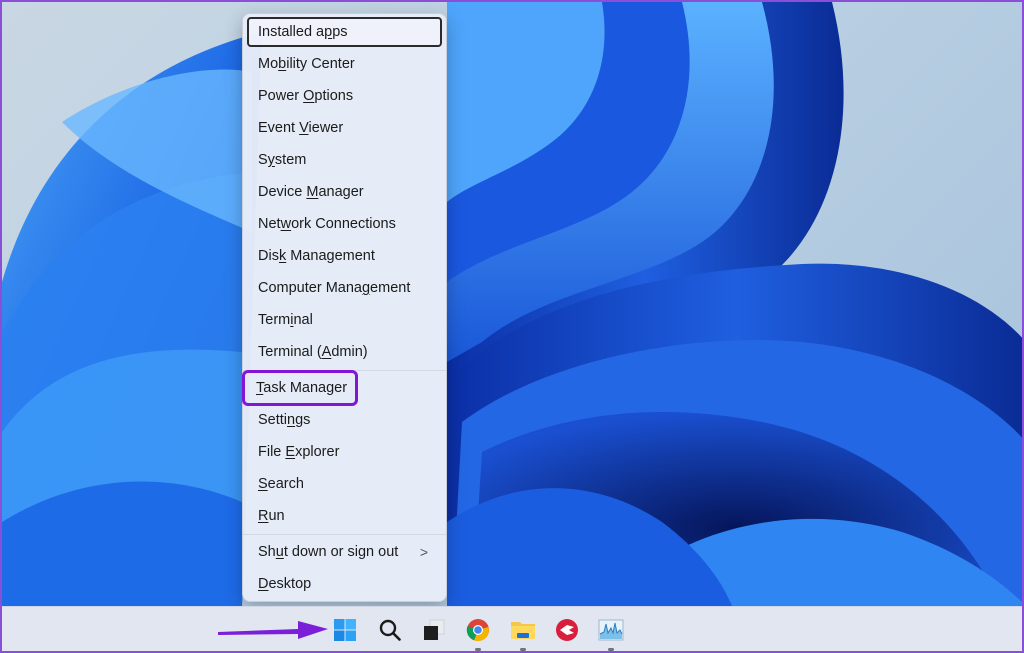 The height and width of the screenshot is (653, 1024). What do you see at coordinates (344, 584) in the screenshot?
I see `menu-item-desktop: Desktop` at bounding box center [344, 584].